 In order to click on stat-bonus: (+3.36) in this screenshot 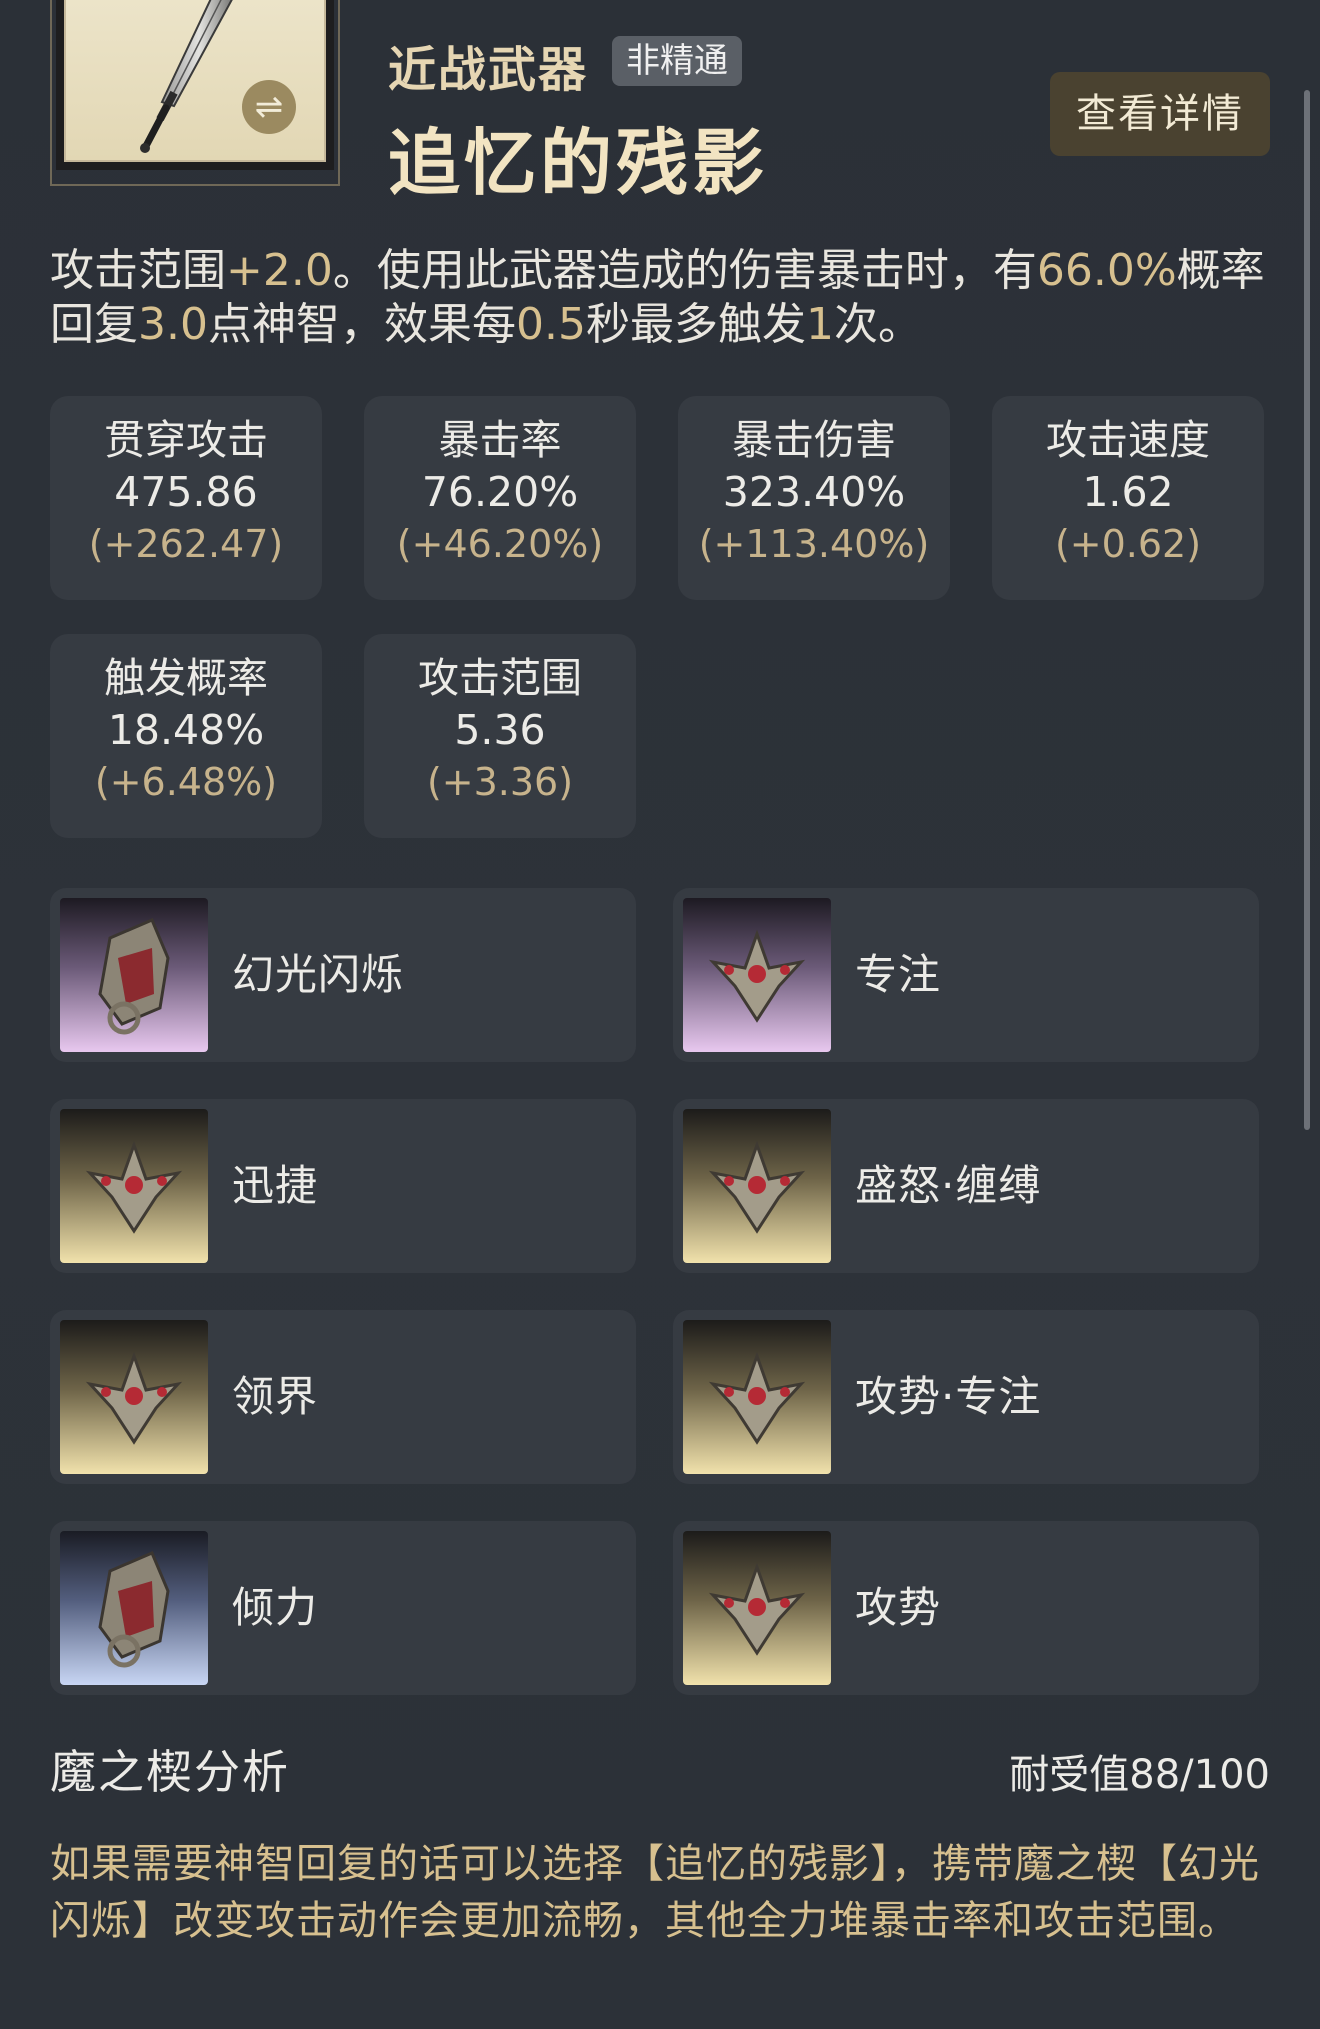, I will do `click(500, 782)`.